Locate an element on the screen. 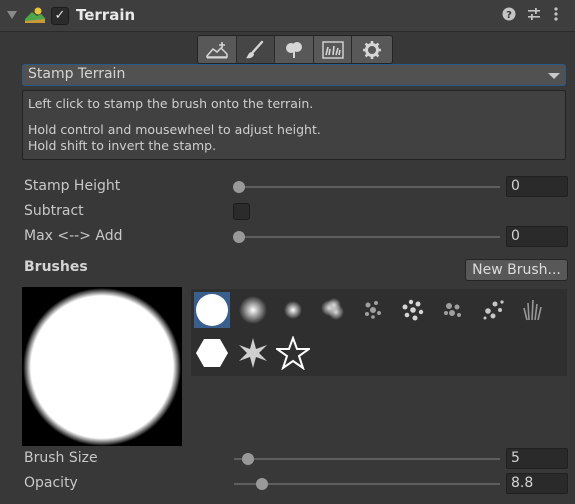  tool-mode-value: Stamp Terrain is located at coordinates (77, 74).